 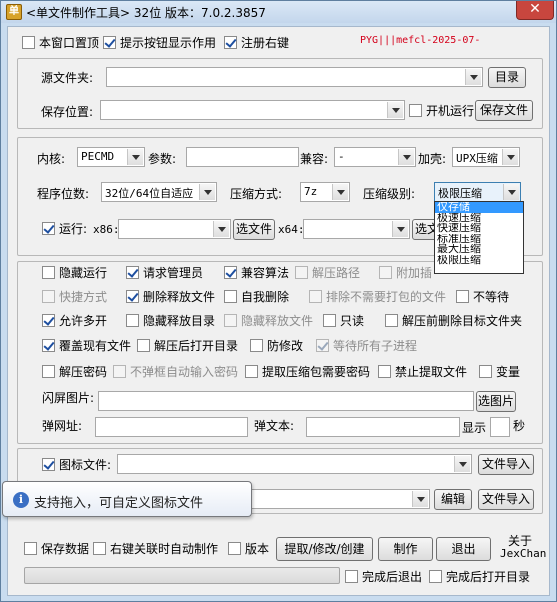 What do you see at coordinates (175, 371) in the screenshot?
I see `auto-password-checkbox: 不弹框自动输入密码` at bounding box center [175, 371].